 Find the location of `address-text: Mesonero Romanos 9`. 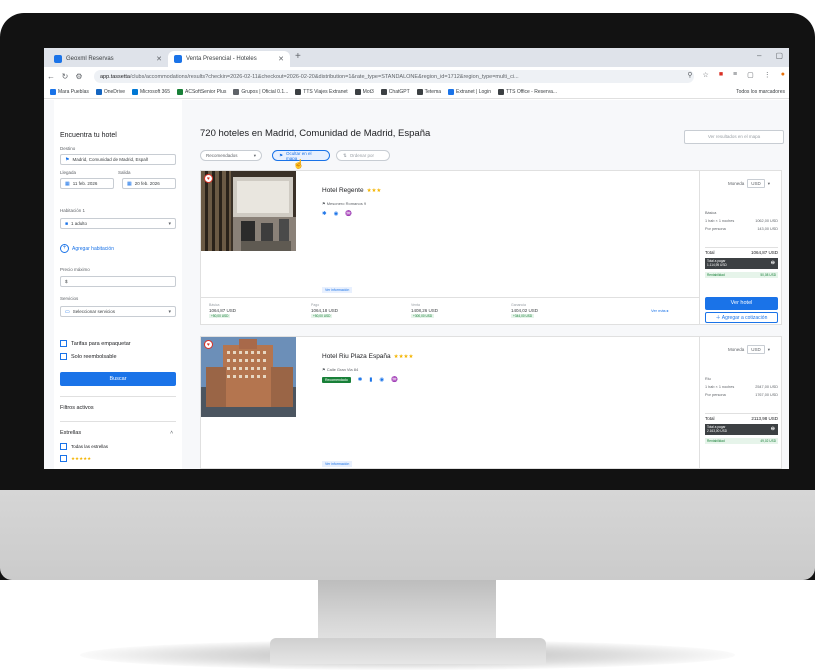

address-text: Mesonero Romanos 9 is located at coordinates (346, 203).